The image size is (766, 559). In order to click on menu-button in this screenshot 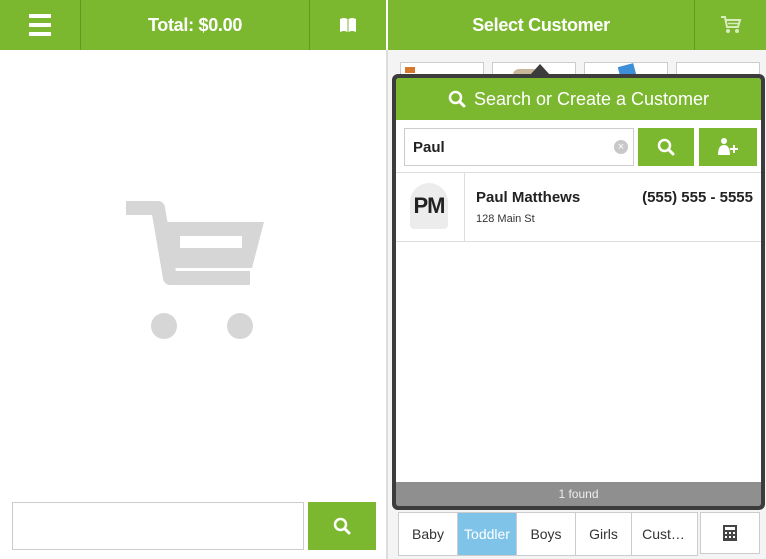, I will do `click(40, 25)`.